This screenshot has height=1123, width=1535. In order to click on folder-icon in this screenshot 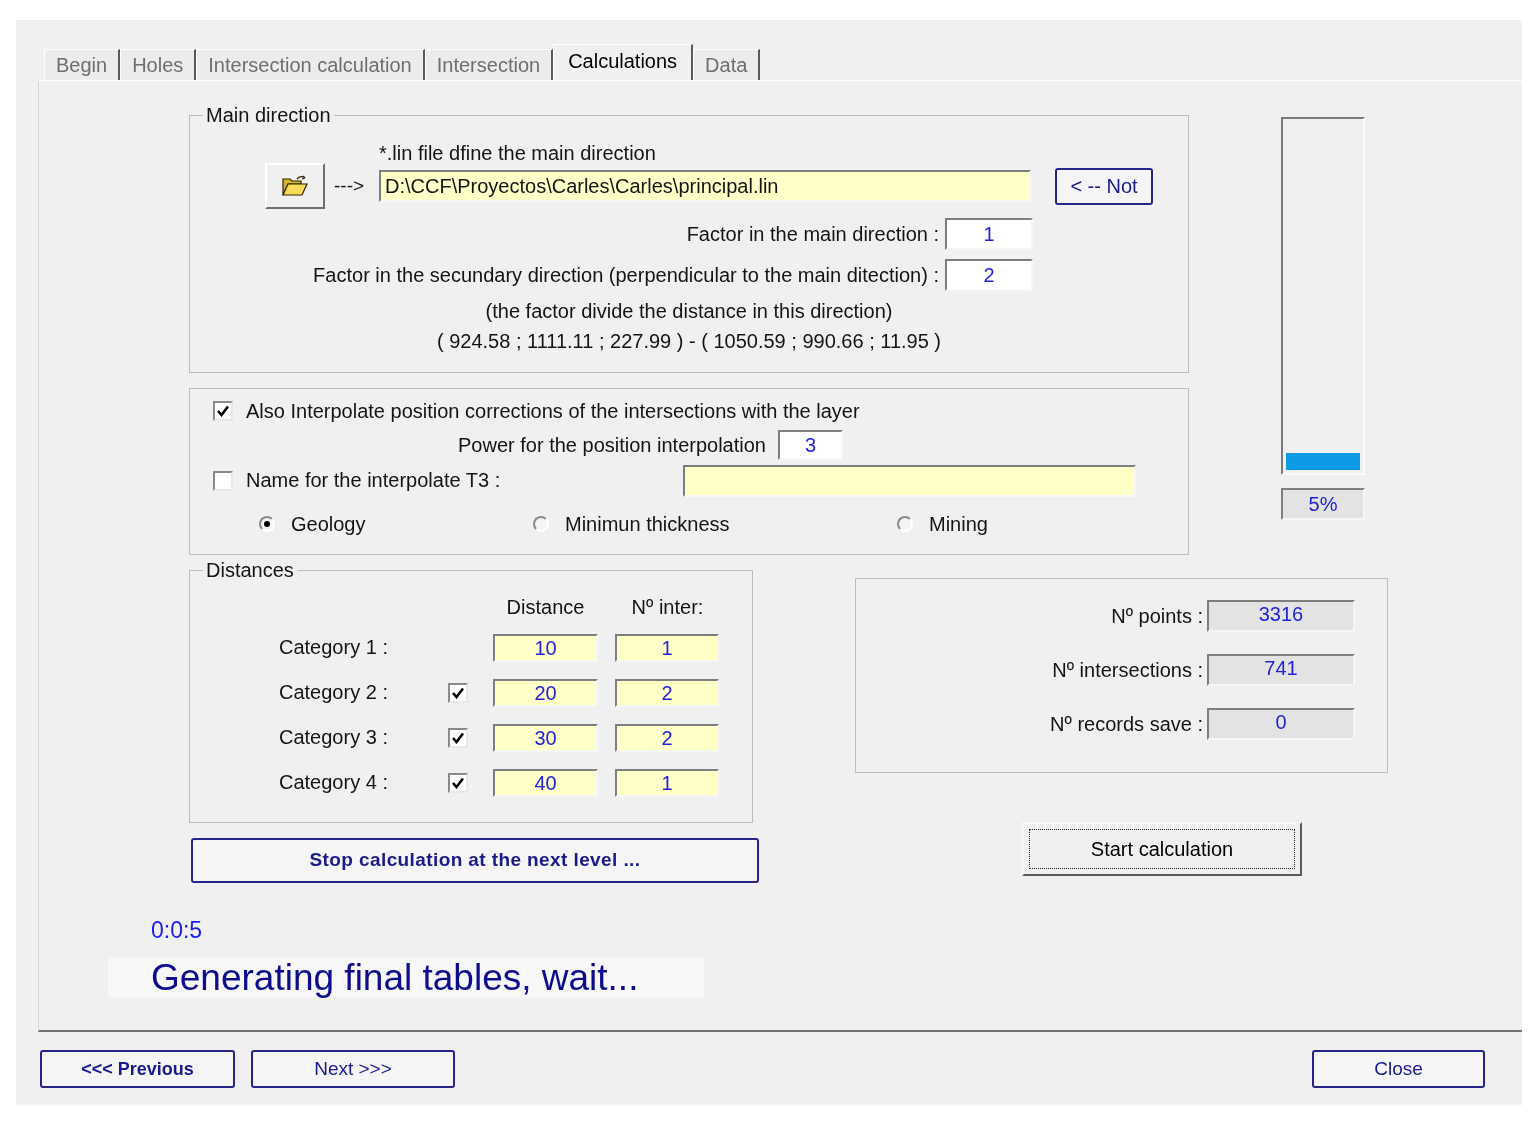, I will do `click(295, 186)`.